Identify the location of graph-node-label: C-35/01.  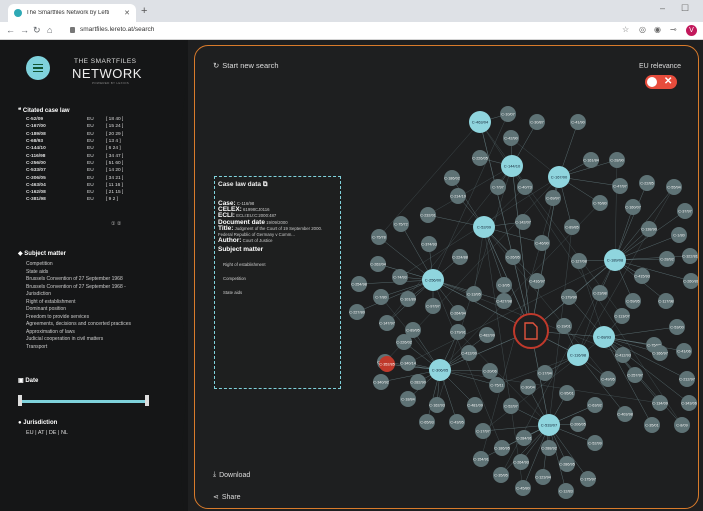
(652, 425).